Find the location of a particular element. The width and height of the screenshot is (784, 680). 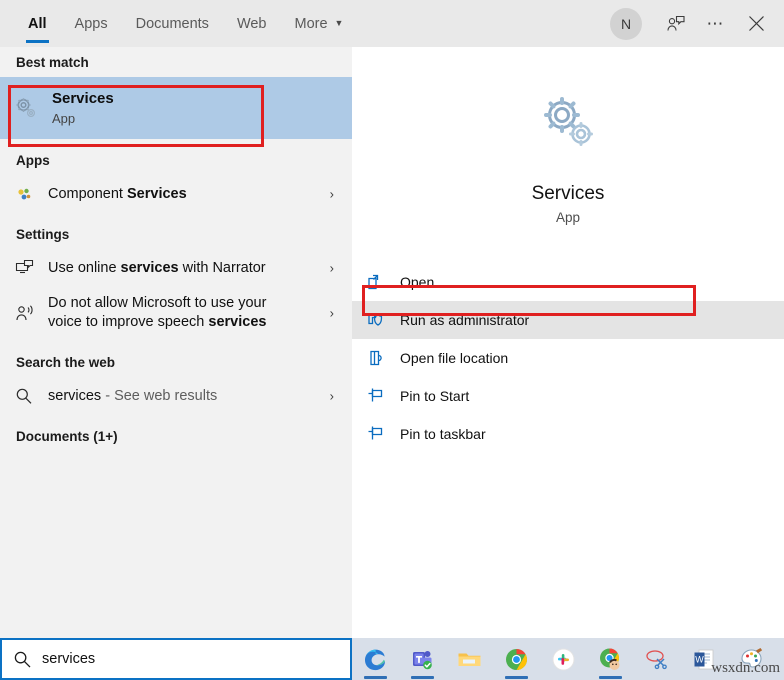

tab-documents: Documents is located at coordinates (172, 23).